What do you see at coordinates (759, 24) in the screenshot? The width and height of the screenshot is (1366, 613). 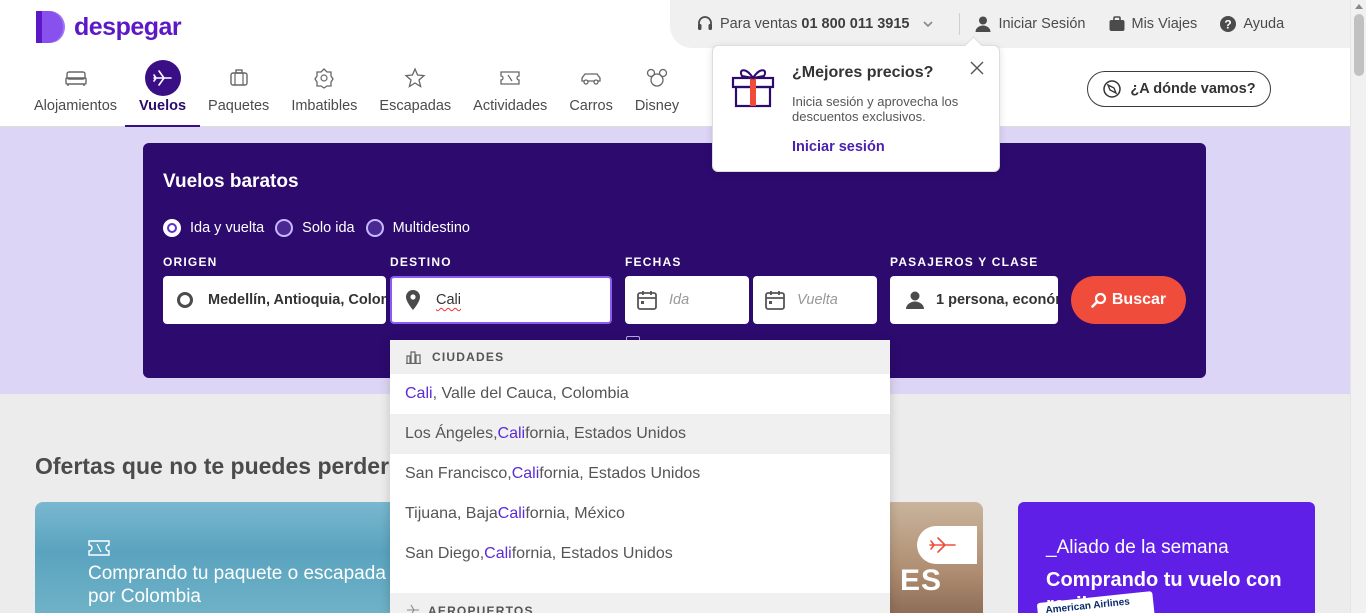 I see `sales-prefix: Para ventas` at bounding box center [759, 24].